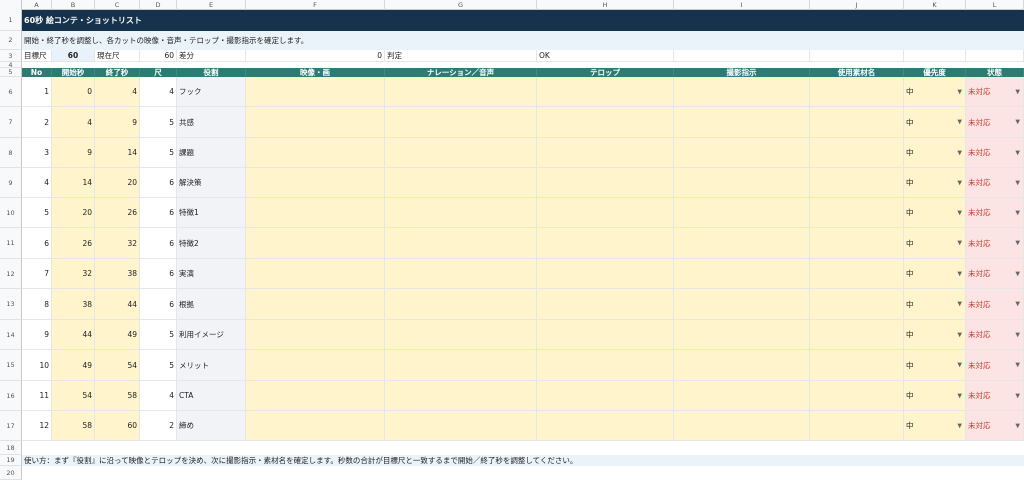 This screenshot has width=1024, height=484. I want to click on role: メリット, so click(211, 365).